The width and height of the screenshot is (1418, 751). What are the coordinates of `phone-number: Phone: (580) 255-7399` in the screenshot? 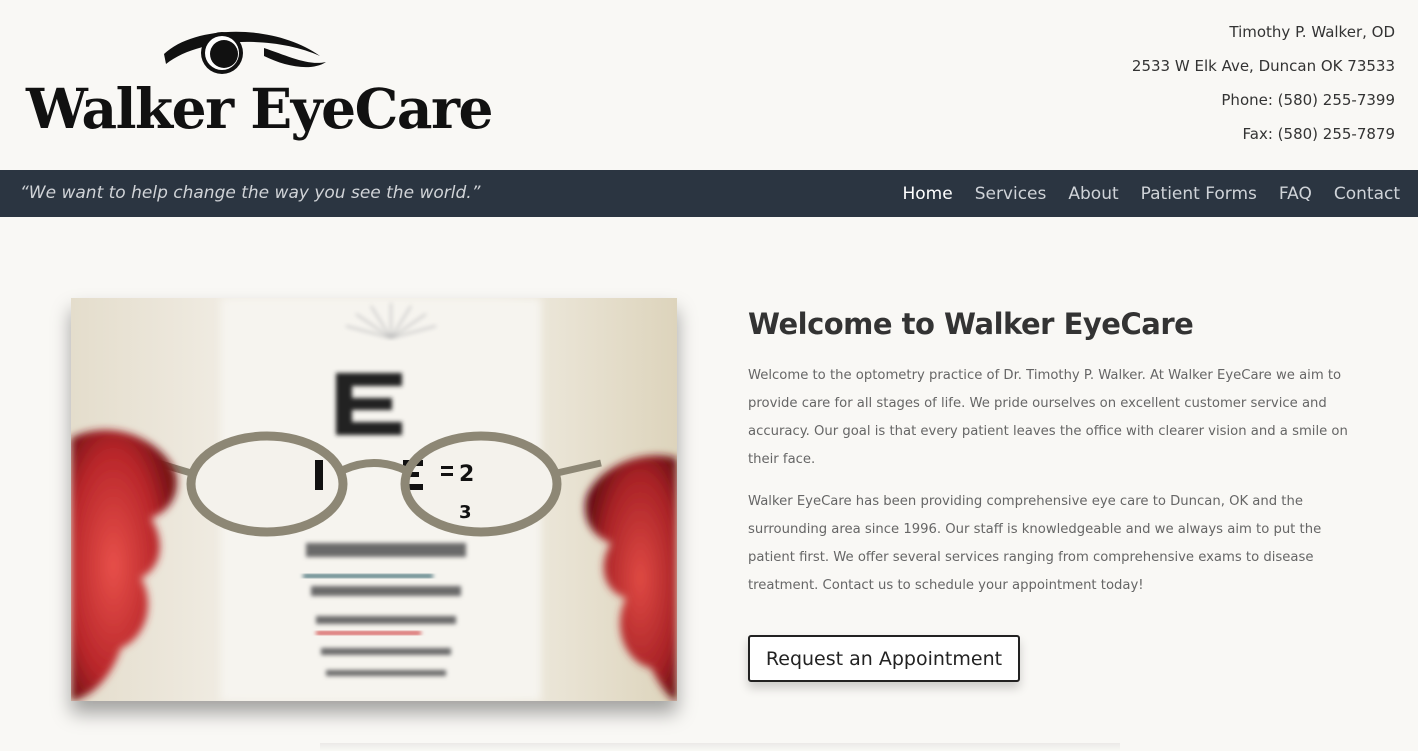 It's located at (1263, 105).